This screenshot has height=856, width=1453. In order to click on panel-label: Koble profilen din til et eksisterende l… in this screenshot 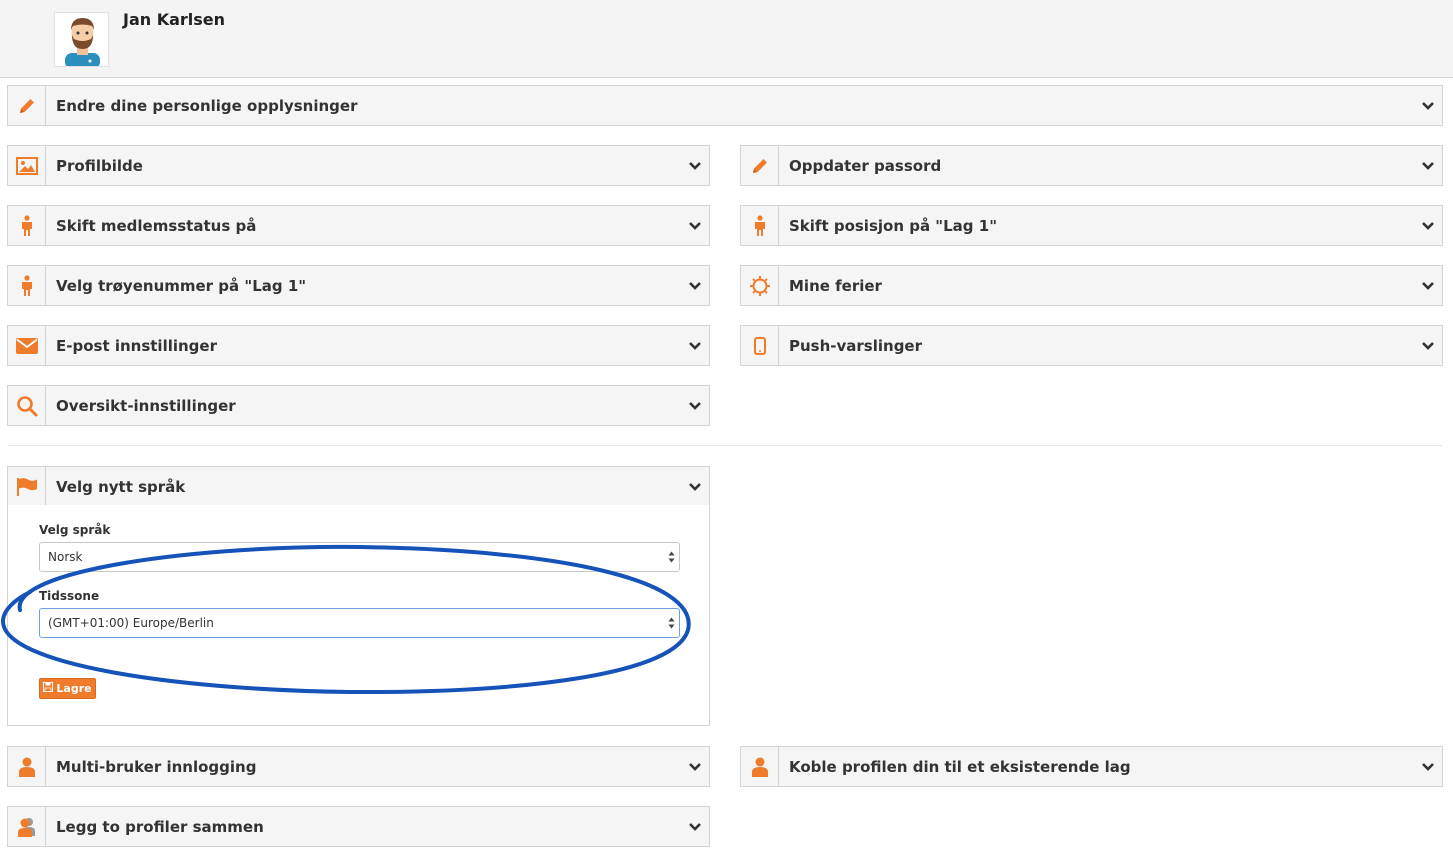, I will do `click(960, 766)`.